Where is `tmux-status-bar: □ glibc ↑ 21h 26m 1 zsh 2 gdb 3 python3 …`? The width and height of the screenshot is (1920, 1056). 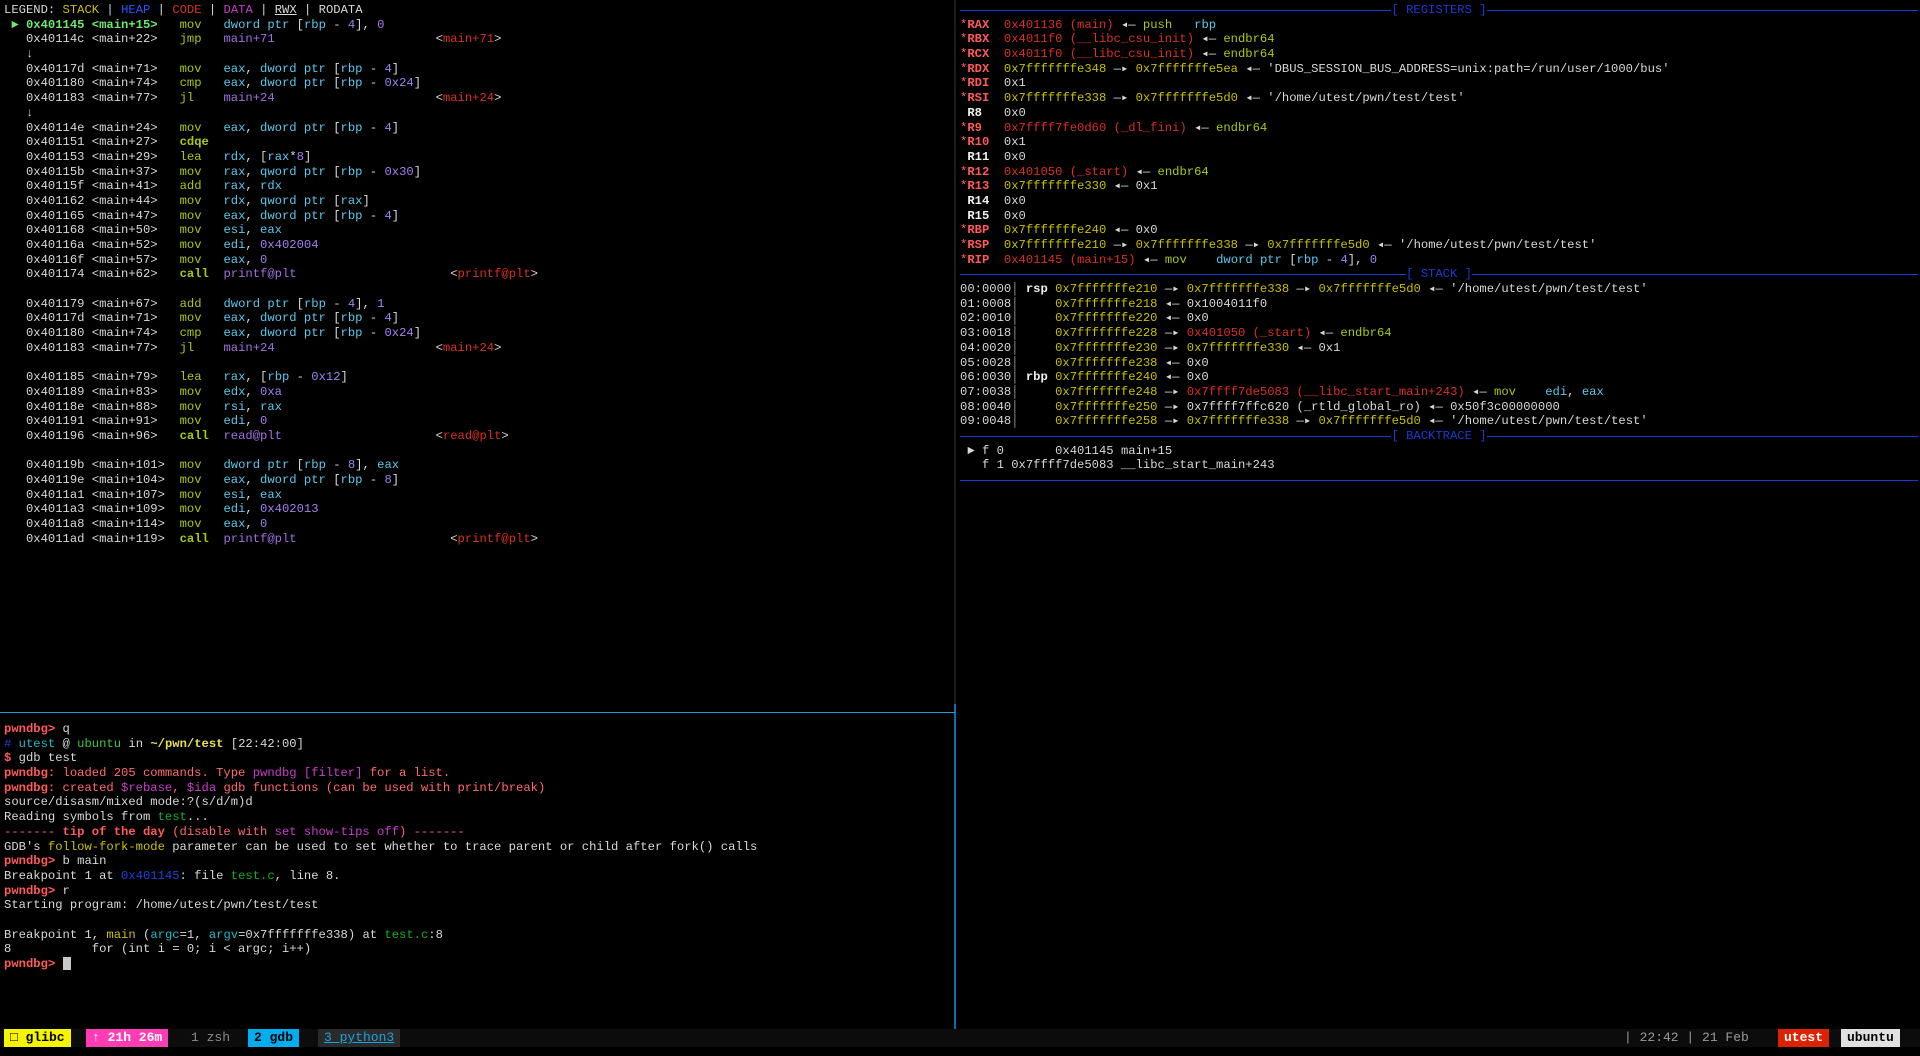
tmux-status-bar: □ glibc ↑ 21h 26m 1 zsh 2 gdb 3 python3 … is located at coordinates (960, 1038).